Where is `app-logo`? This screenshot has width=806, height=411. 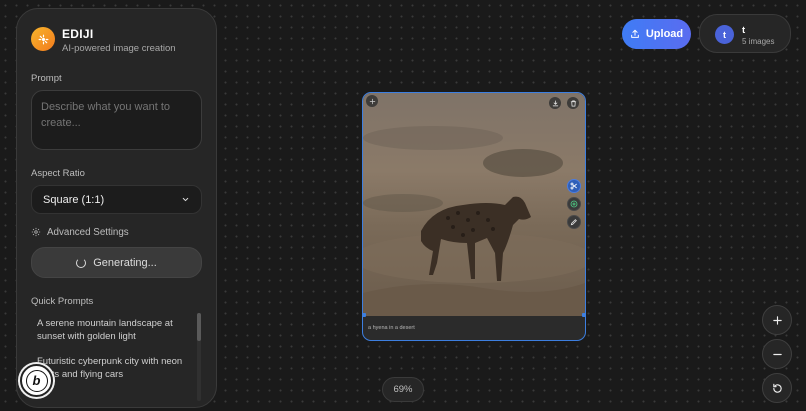
app-logo is located at coordinates (43, 39).